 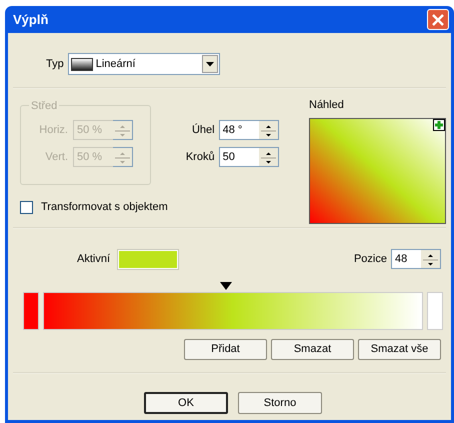 What do you see at coordinates (225, 349) in the screenshot?
I see `action-button: Přidat` at bounding box center [225, 349].